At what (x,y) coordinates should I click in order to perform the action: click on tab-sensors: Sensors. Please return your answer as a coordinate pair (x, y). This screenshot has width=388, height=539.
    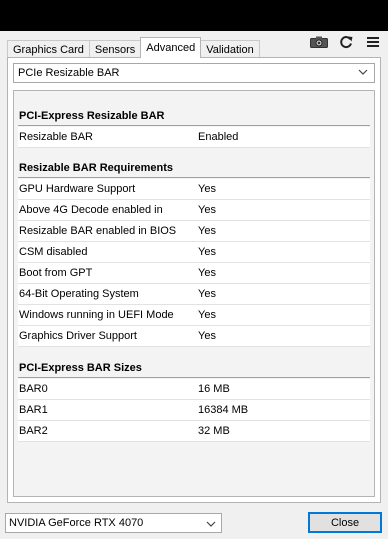
    Looking at the image, I should click on (115, 49).